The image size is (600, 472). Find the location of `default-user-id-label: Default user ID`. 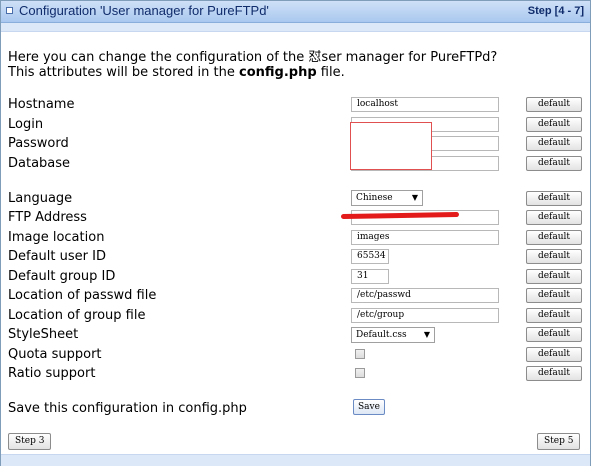

default-user-id-label: Default user ID is located at coordinates (57, 256).